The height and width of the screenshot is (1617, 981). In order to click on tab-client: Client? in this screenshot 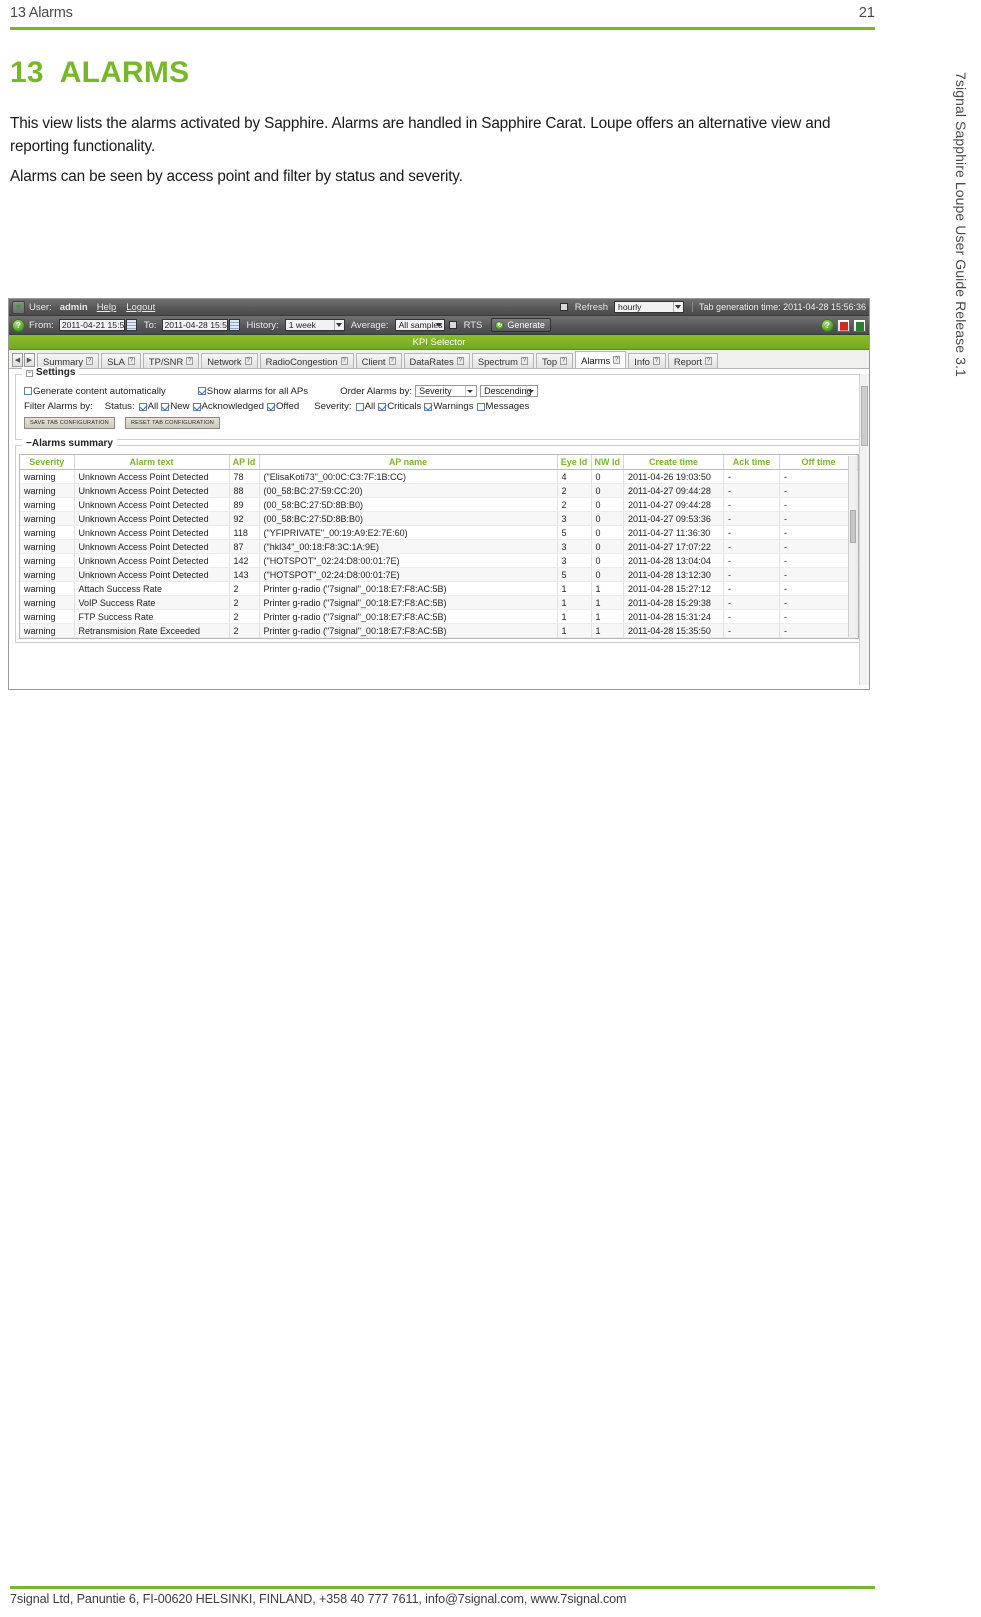, I will do `click(378, 360)`.